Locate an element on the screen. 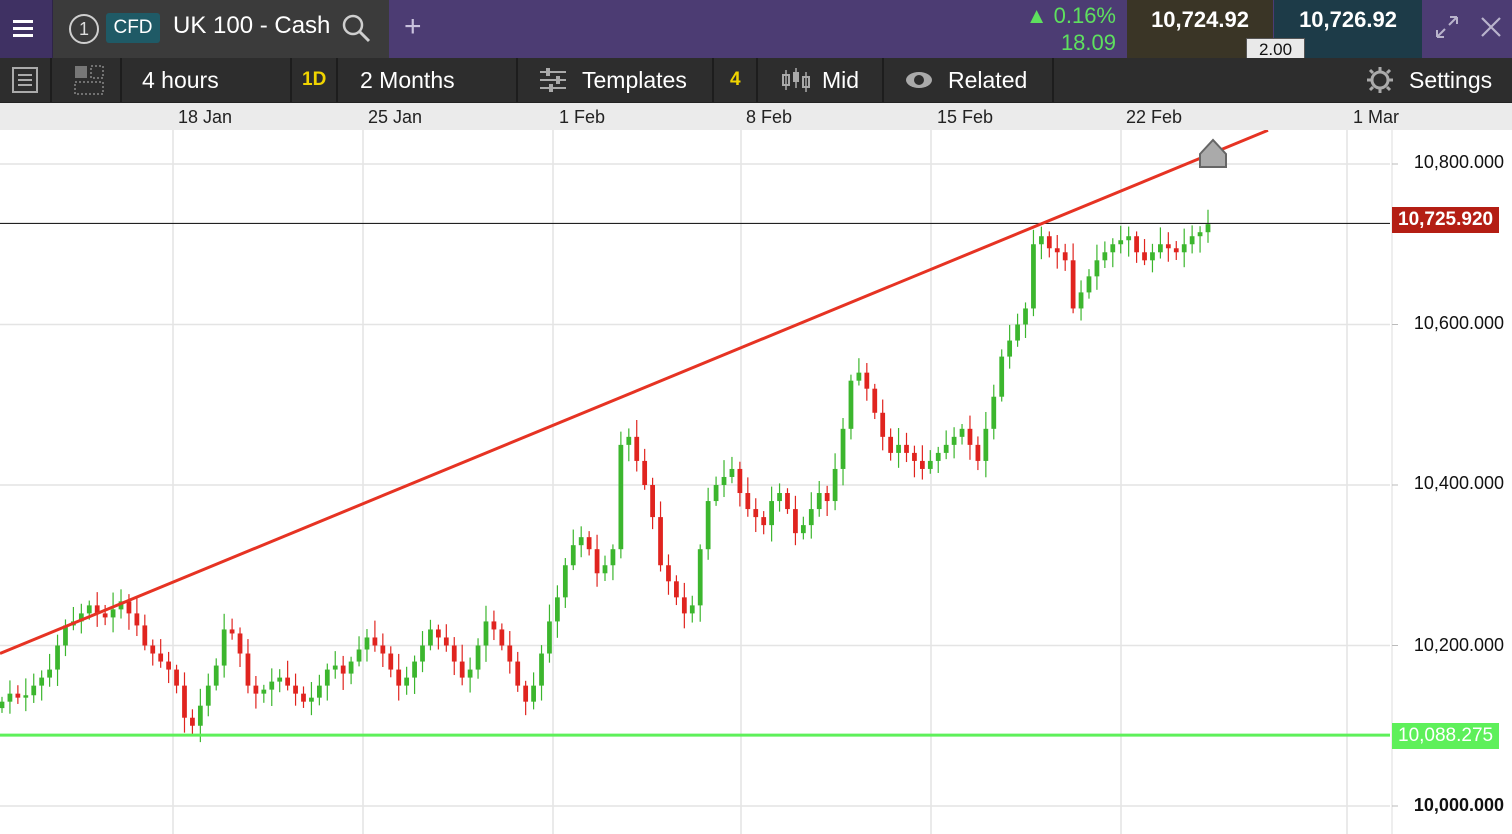  related-button: Related is located at coordinates (969, 80).